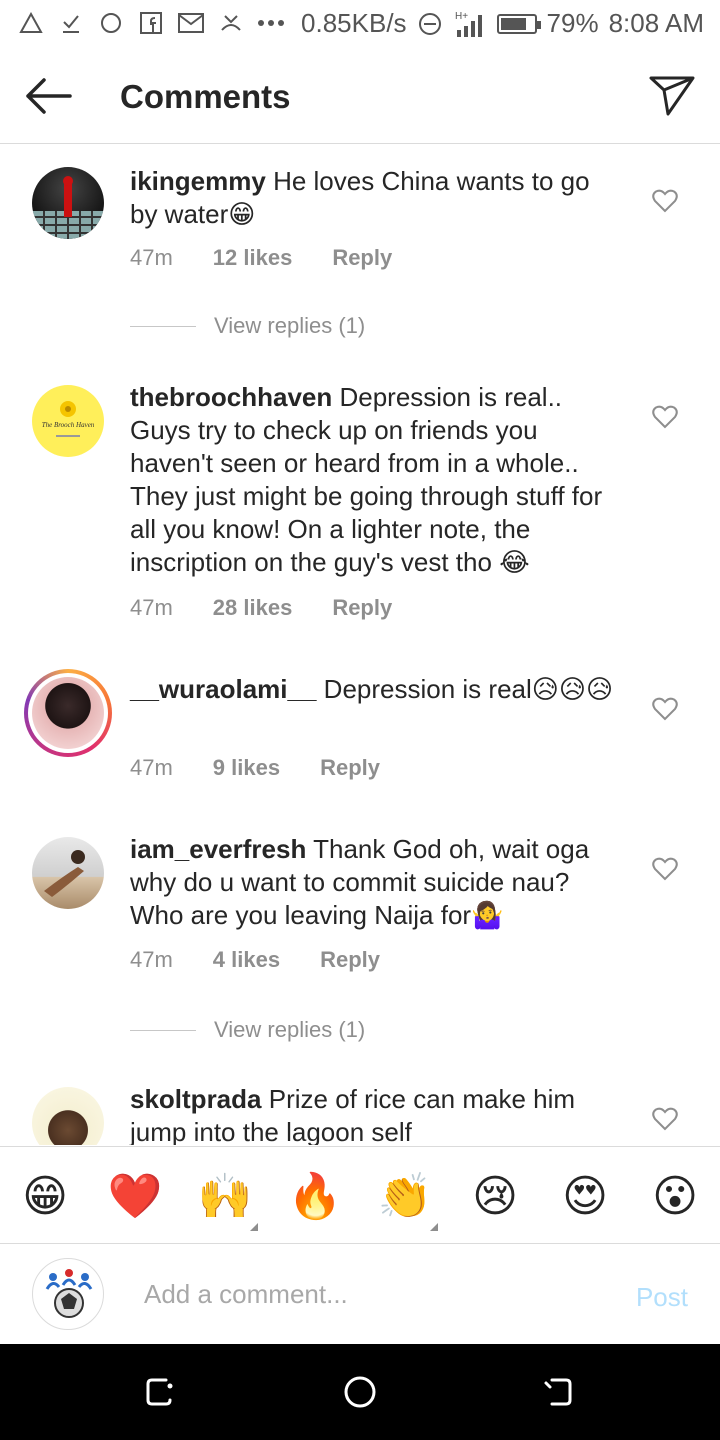  What do you see at coordinates (218, 849) in the screenshot?
I see `comment-username: iam_everfresh` at bounding box center [218, 849].